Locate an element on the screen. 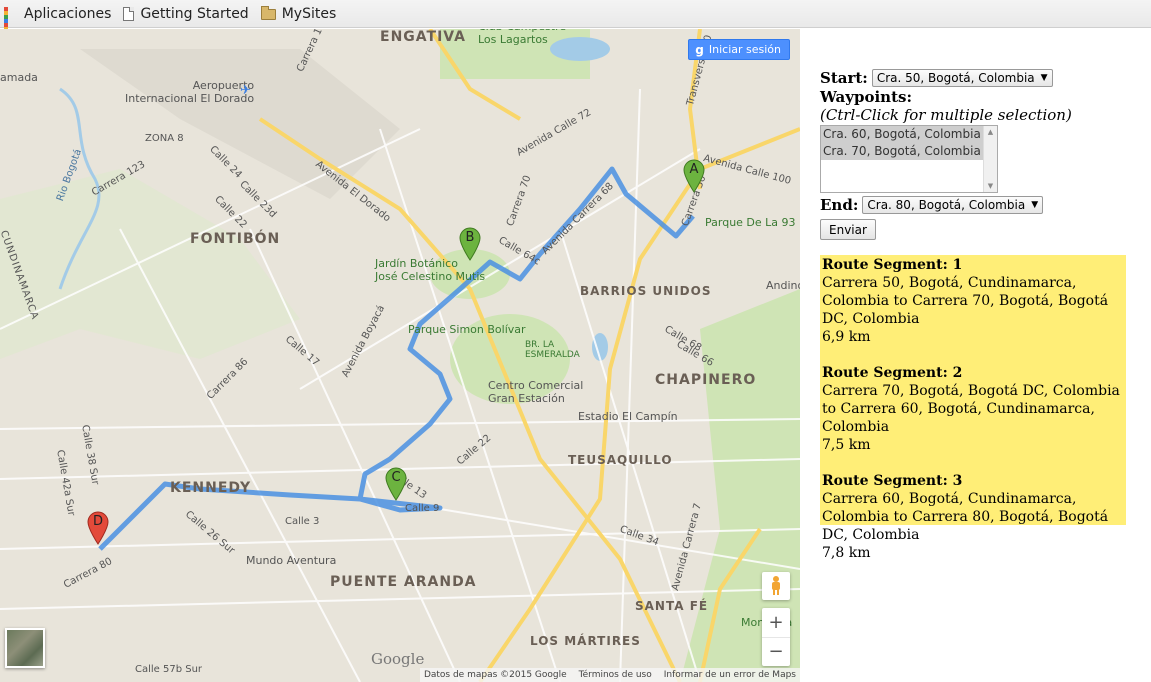 The width and height of the screenshot is (1151, 682). district-label-engativa: ENGATIVA is located at coordinates (423, 37).